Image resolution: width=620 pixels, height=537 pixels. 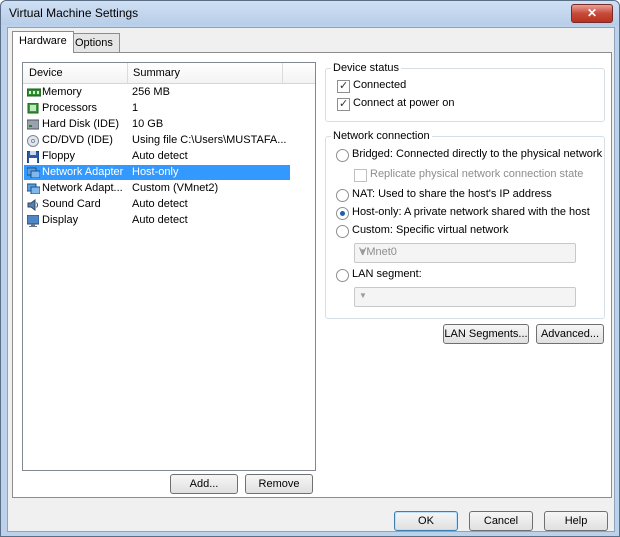 I want to click on window-title: Virtual Machine Settings, so click(x=74, y=13).